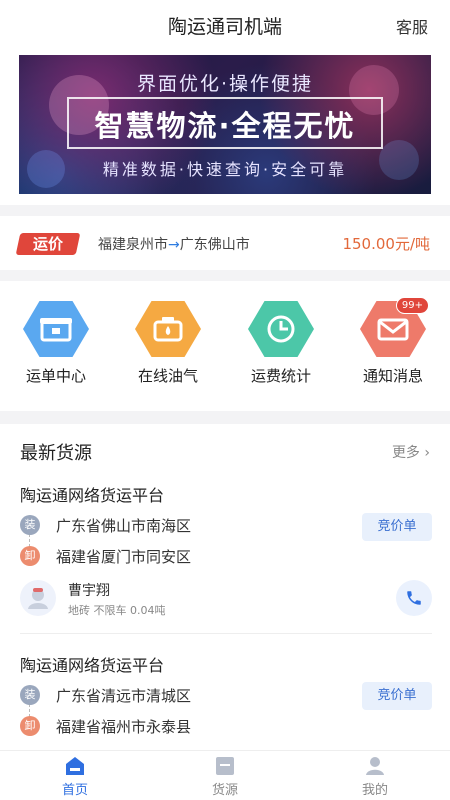 The image size is (450, 800). I want to click on banner-headline: 智慧物流·全程无忧, so click(225, 126).